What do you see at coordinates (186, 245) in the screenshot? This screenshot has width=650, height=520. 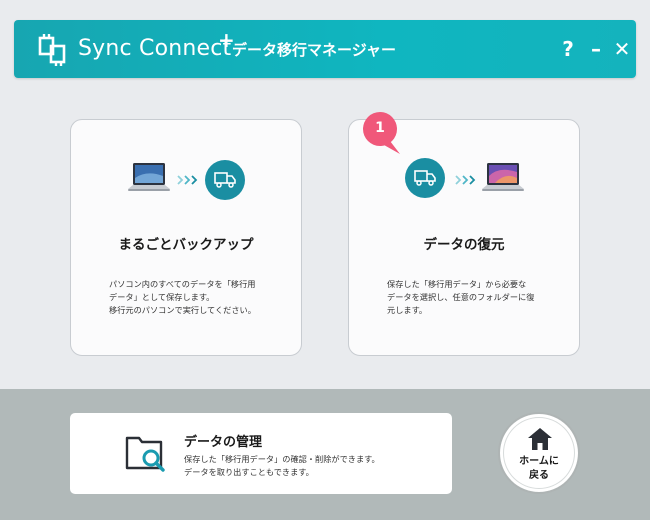 I see `backup-card-title: まるごとバックアップ` at bounding box center [186, 245].